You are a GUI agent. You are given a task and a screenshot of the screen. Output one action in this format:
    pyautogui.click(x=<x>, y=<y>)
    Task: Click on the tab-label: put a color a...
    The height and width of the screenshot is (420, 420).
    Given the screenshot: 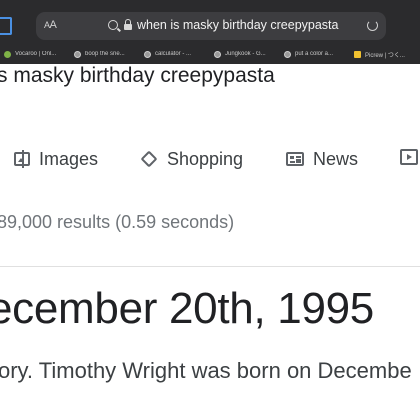 What is the action you would take?
    pyautogui.click(x=314, y=54)
    